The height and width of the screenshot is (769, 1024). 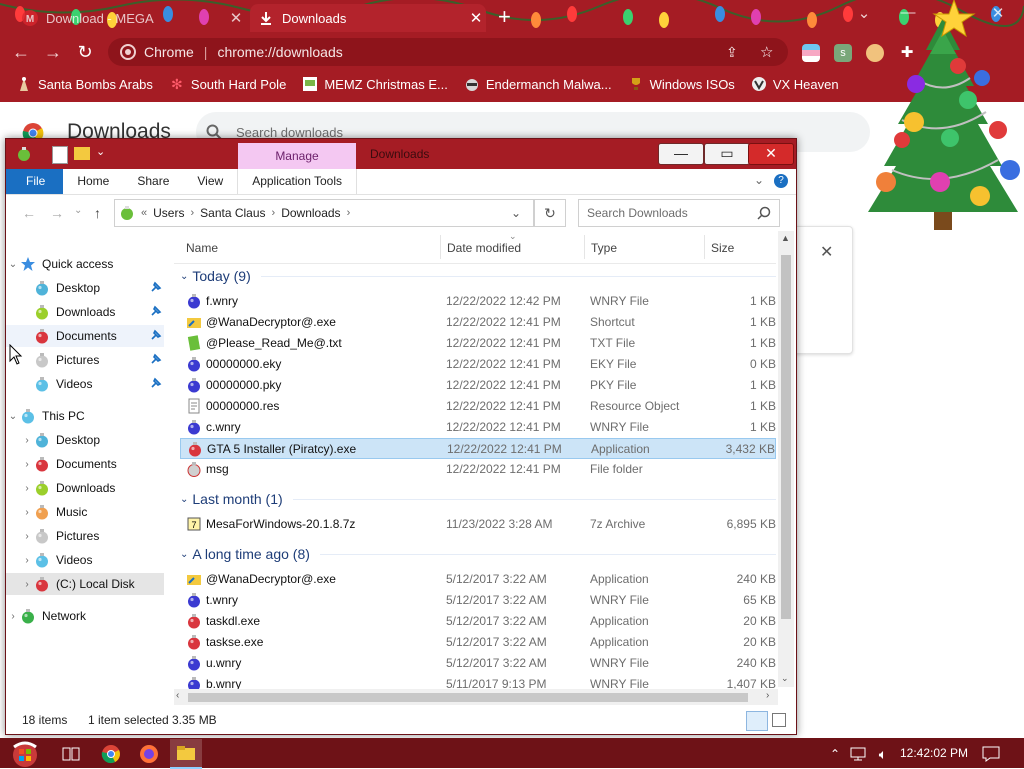 I want to click on bookmark-item: Windows ISOs, so click(x=681, y=84).